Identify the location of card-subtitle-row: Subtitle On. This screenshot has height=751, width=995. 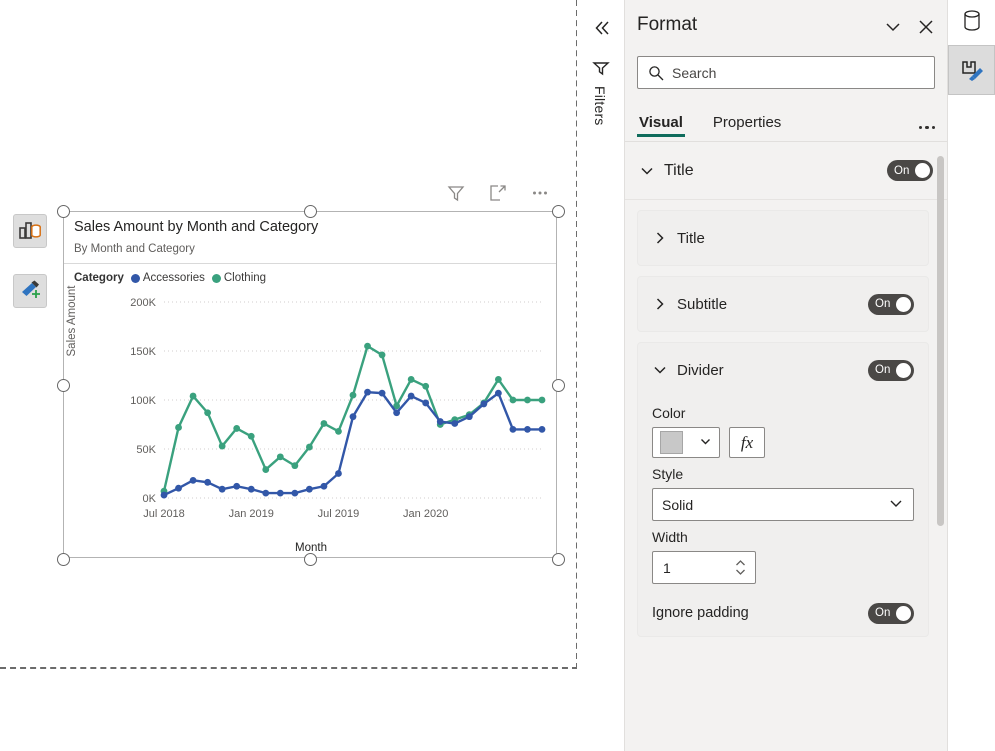
(783, 304).